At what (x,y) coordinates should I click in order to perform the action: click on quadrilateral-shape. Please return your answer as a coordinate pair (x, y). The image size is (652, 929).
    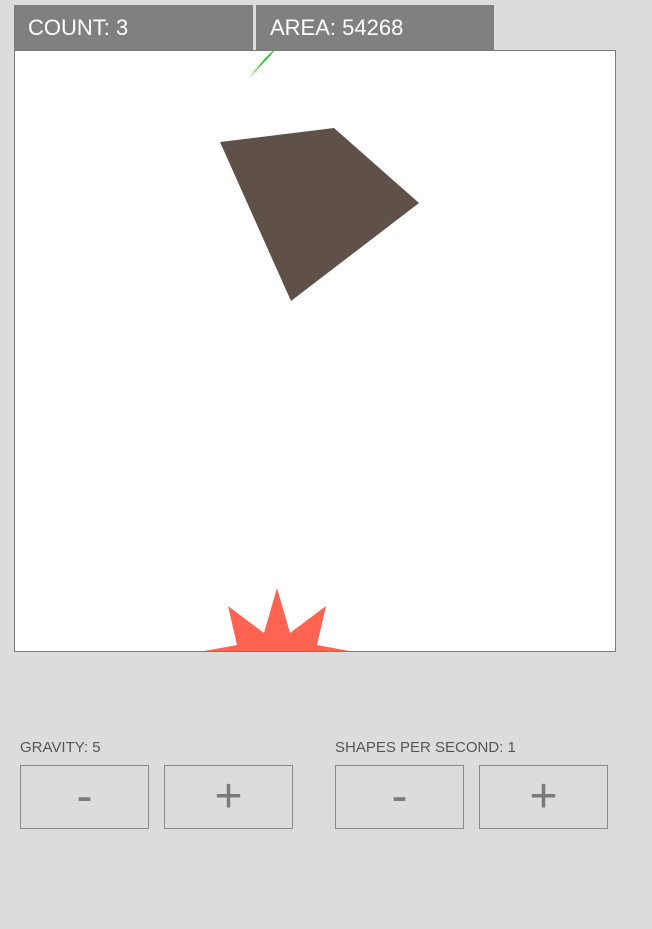
    Looking at the image, I should click on (319, 214).